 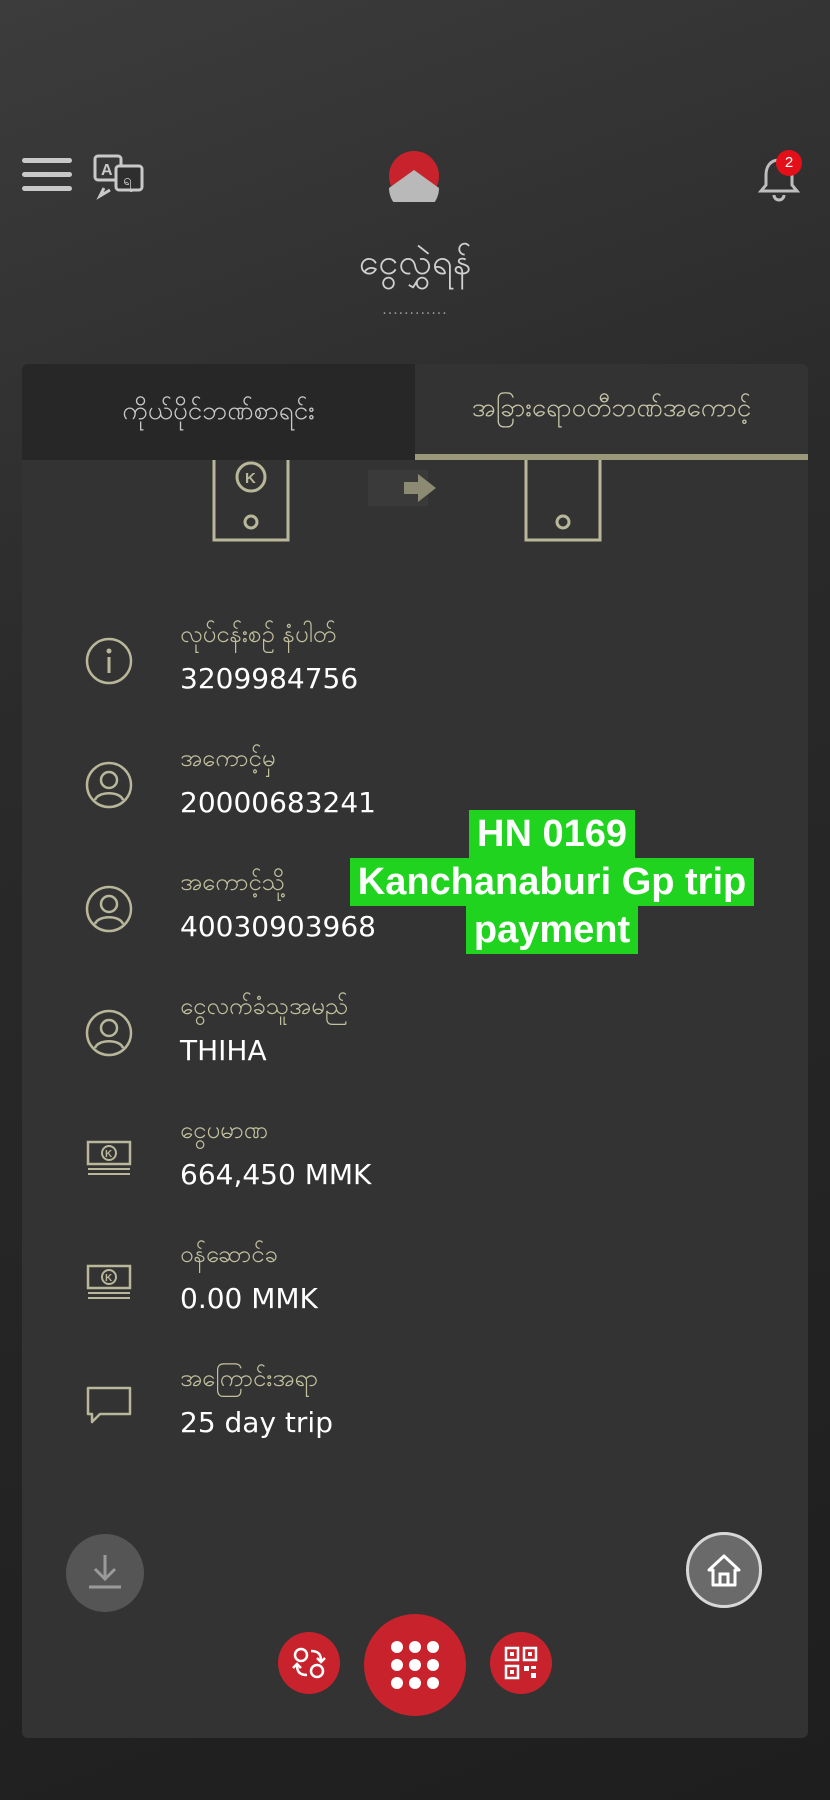 What do you see at coordinates (789, 163) in the screenshot?
I see `notification-badge: 2` at bounding box center [789, 163].